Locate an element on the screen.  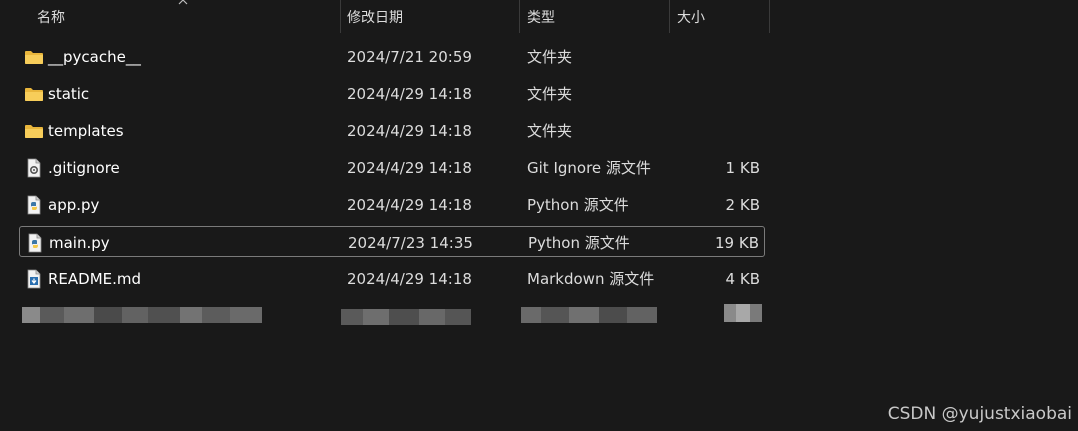
redacted-size is located at coordinates (743, 313).